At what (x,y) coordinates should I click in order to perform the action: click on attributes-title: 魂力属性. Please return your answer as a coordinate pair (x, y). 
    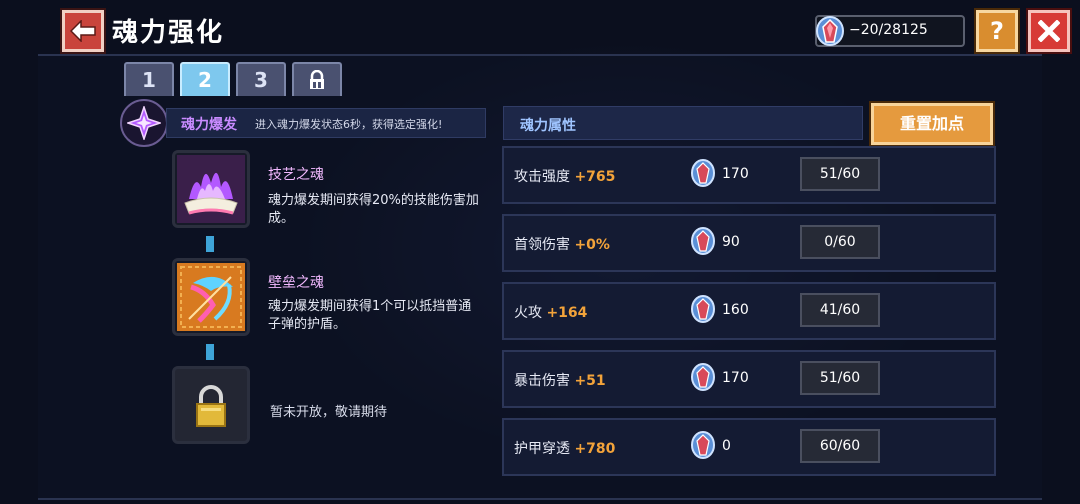
    Looking at the image, I should click on (548, 126).